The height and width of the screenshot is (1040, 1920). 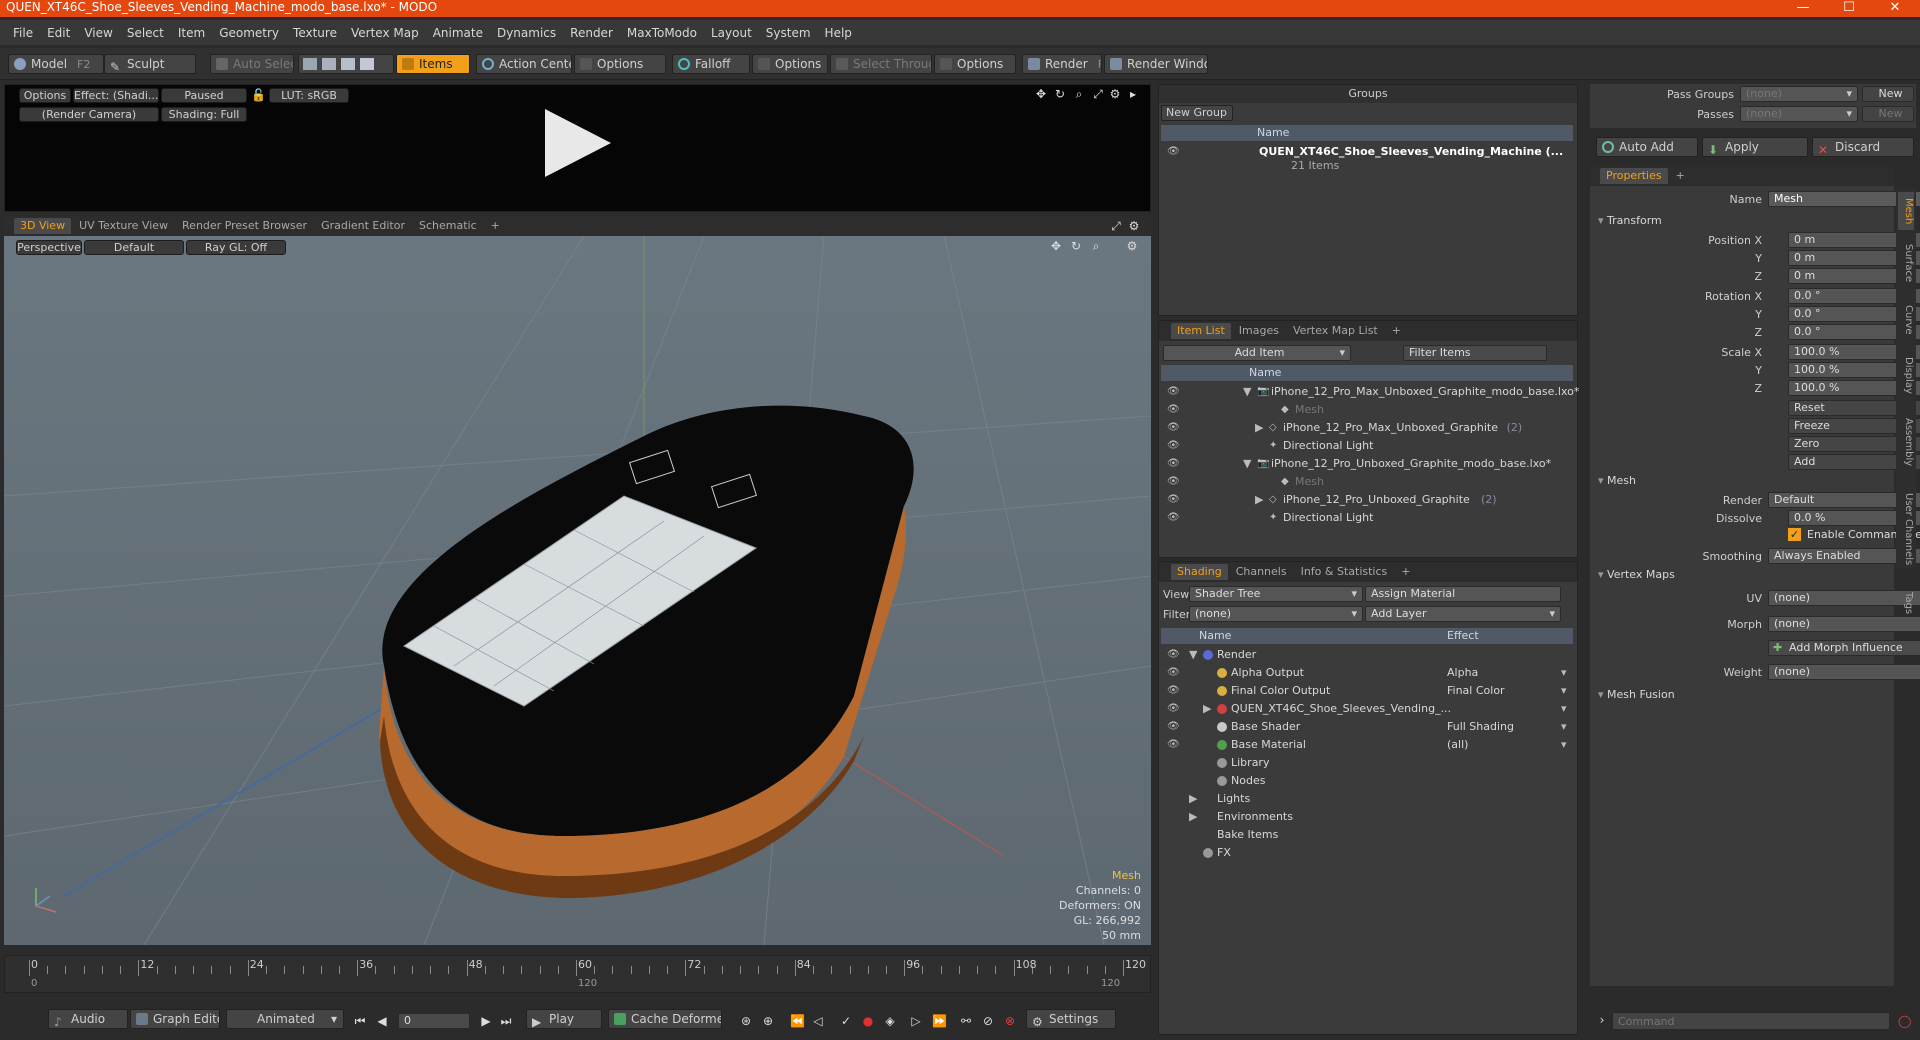 What do you see at coordinates (1259, 331) in the screenshot?
I see `tab-images: Images` at bounding box center [1259, 331].